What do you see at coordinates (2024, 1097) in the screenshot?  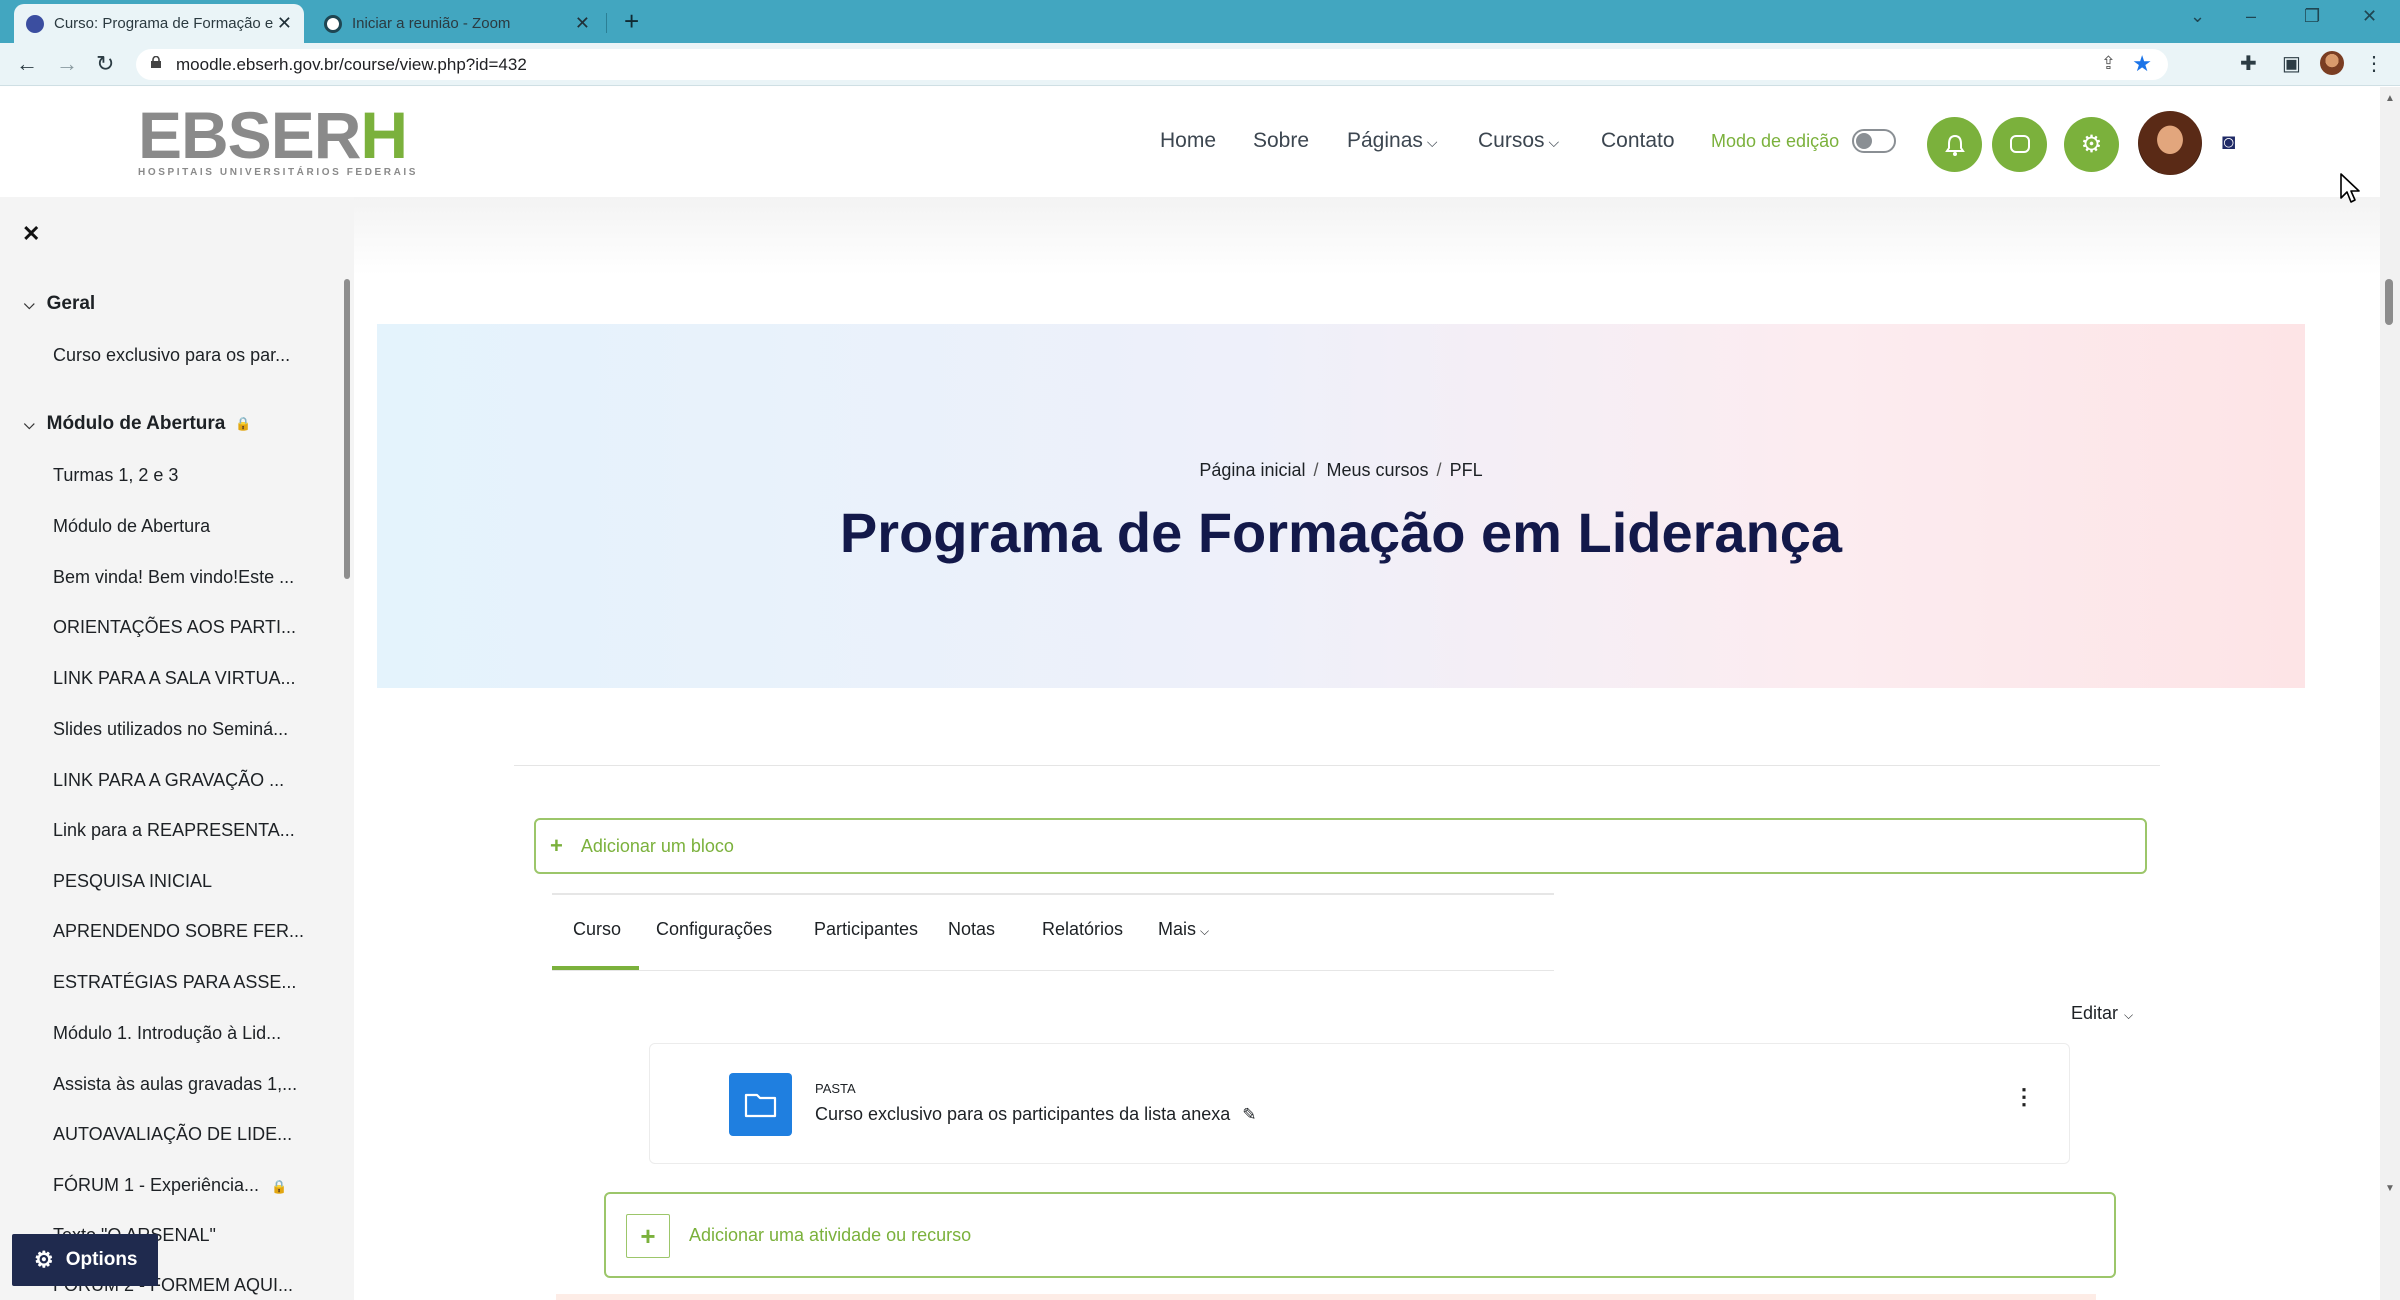 I see `activity-actions-menu-icon: ⋮` at bounding box center [2024, 1097].